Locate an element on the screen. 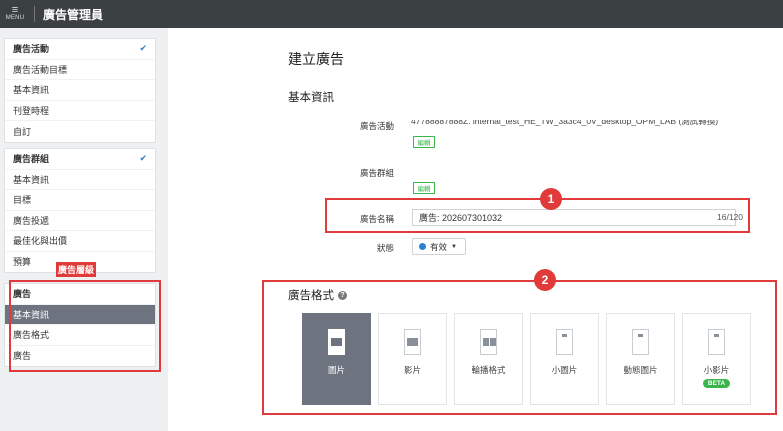 The width and height of the screenshot is (783, 431). sidebar-item-label: 廣告群組 is located at coordinates (31, 159).